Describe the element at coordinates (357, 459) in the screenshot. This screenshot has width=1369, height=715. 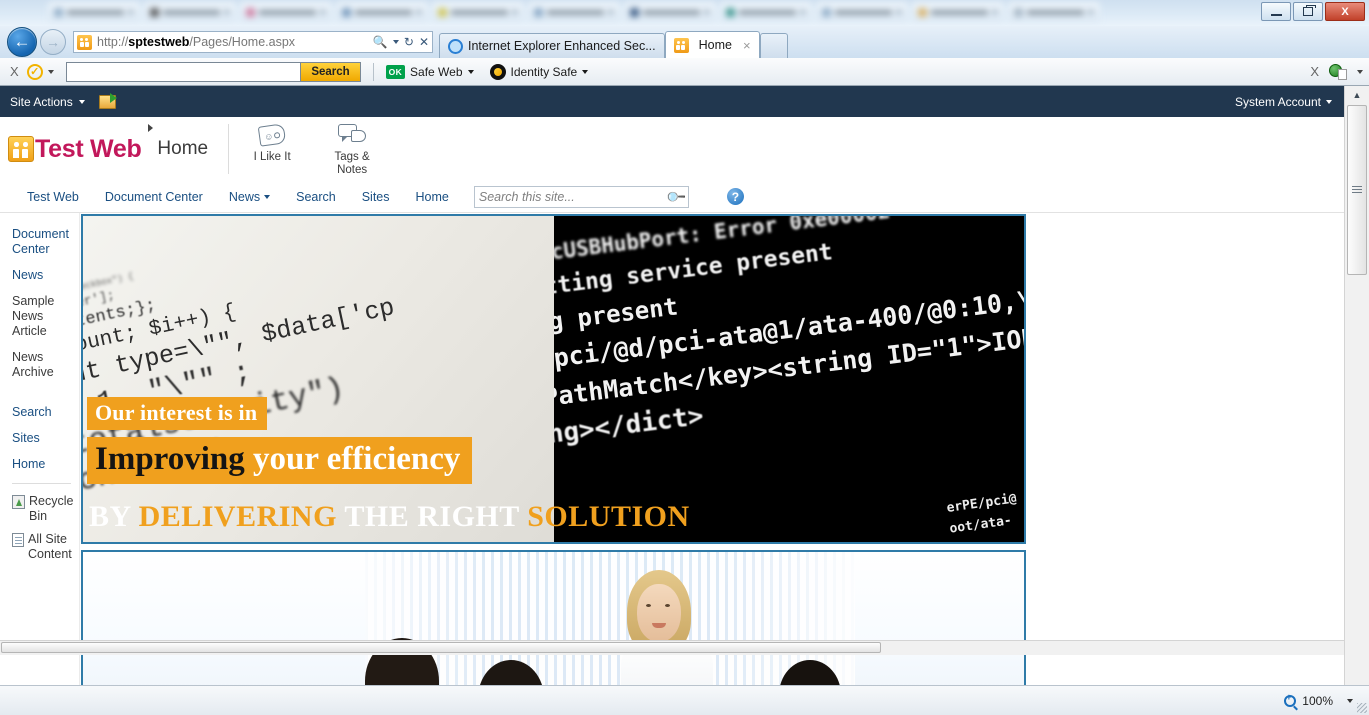
I see `headline-part-2: your efficiency` at that location.